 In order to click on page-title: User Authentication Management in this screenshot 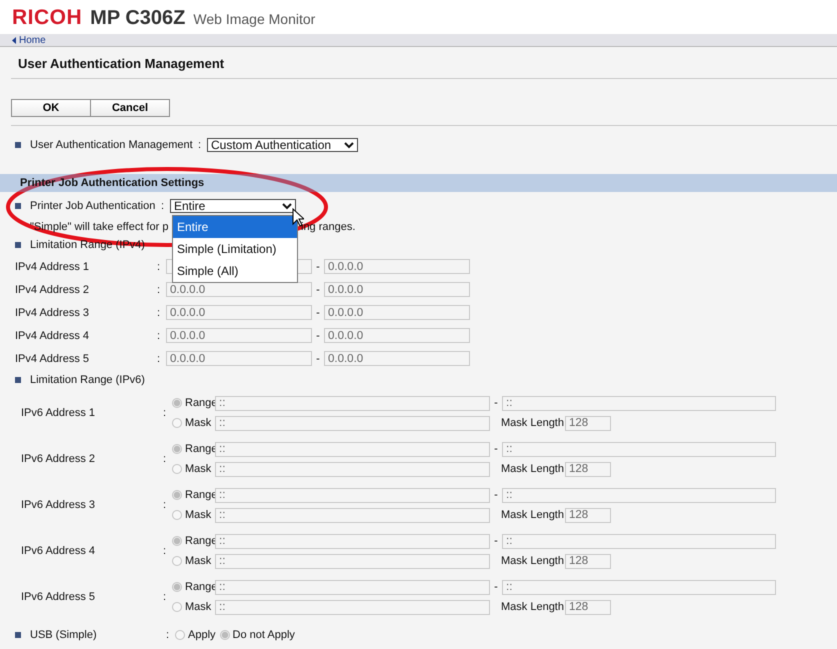, I will do `click(424, 63)`.